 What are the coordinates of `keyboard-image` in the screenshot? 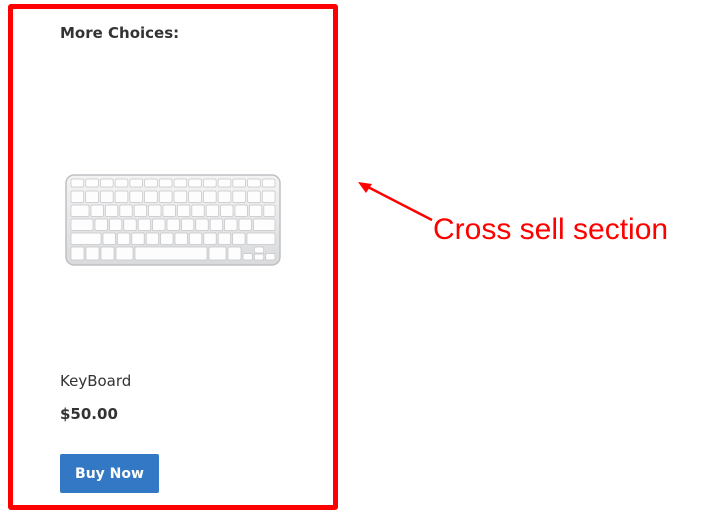 It's located at (173, 220).